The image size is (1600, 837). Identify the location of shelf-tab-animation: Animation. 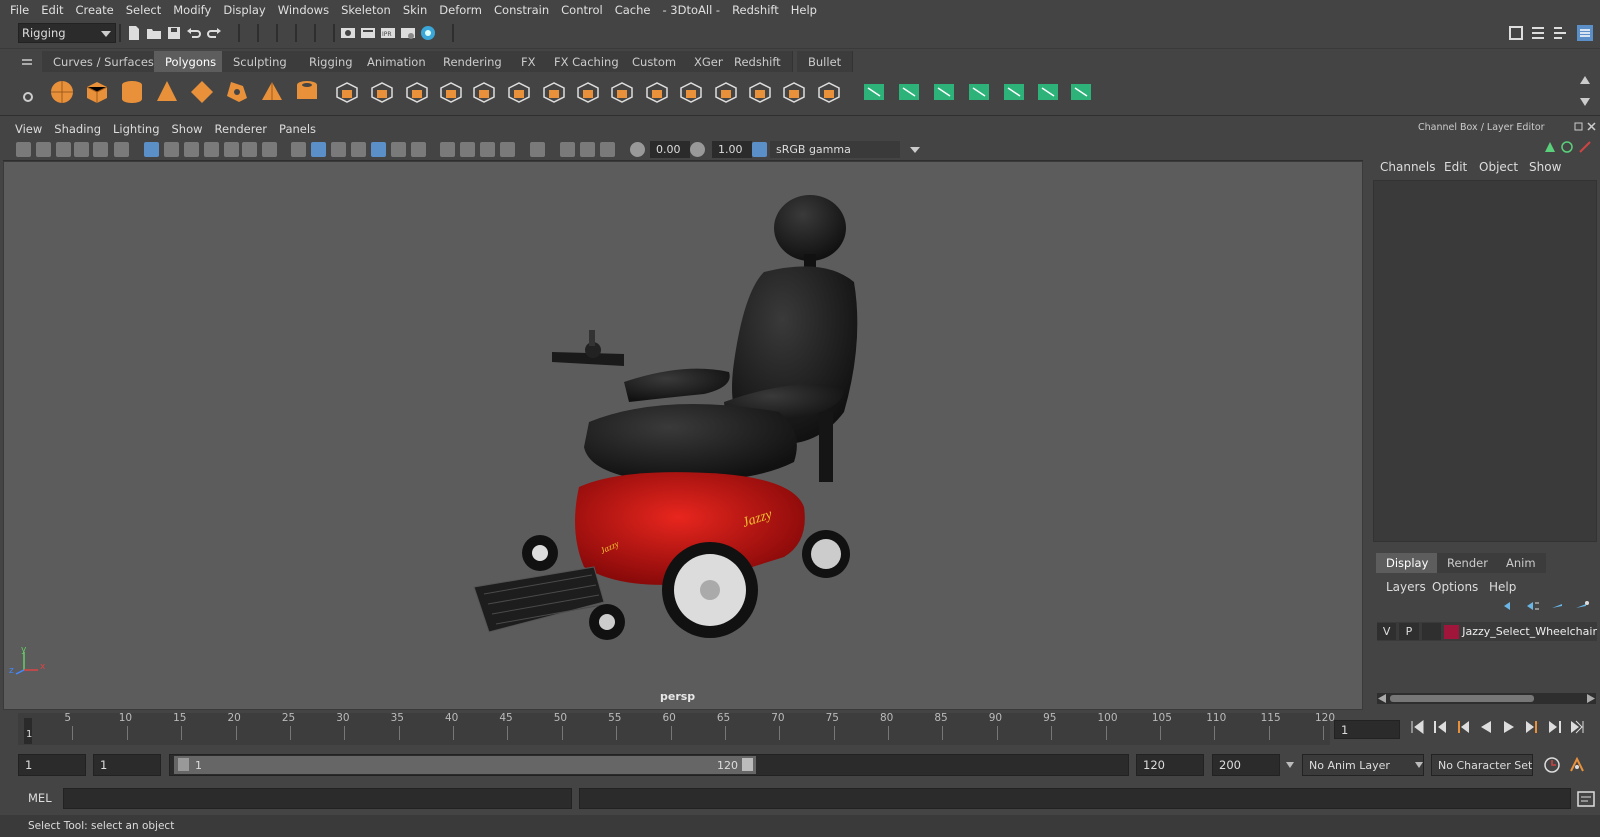
(397, 62).